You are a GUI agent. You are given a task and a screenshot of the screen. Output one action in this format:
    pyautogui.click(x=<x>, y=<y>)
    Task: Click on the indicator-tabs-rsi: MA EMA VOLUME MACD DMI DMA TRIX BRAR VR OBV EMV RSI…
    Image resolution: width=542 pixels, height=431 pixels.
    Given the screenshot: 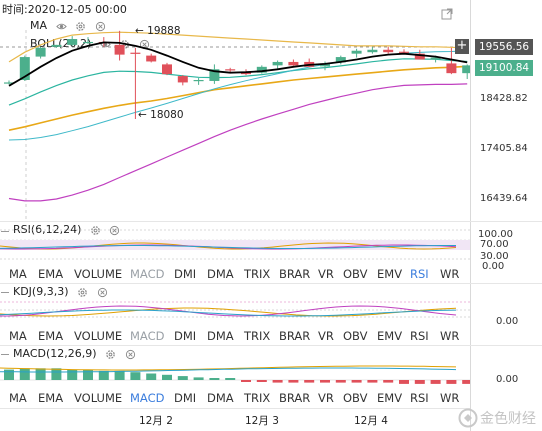 What is the action you would take?
    pyautogui.click(x=235, y=274)
    